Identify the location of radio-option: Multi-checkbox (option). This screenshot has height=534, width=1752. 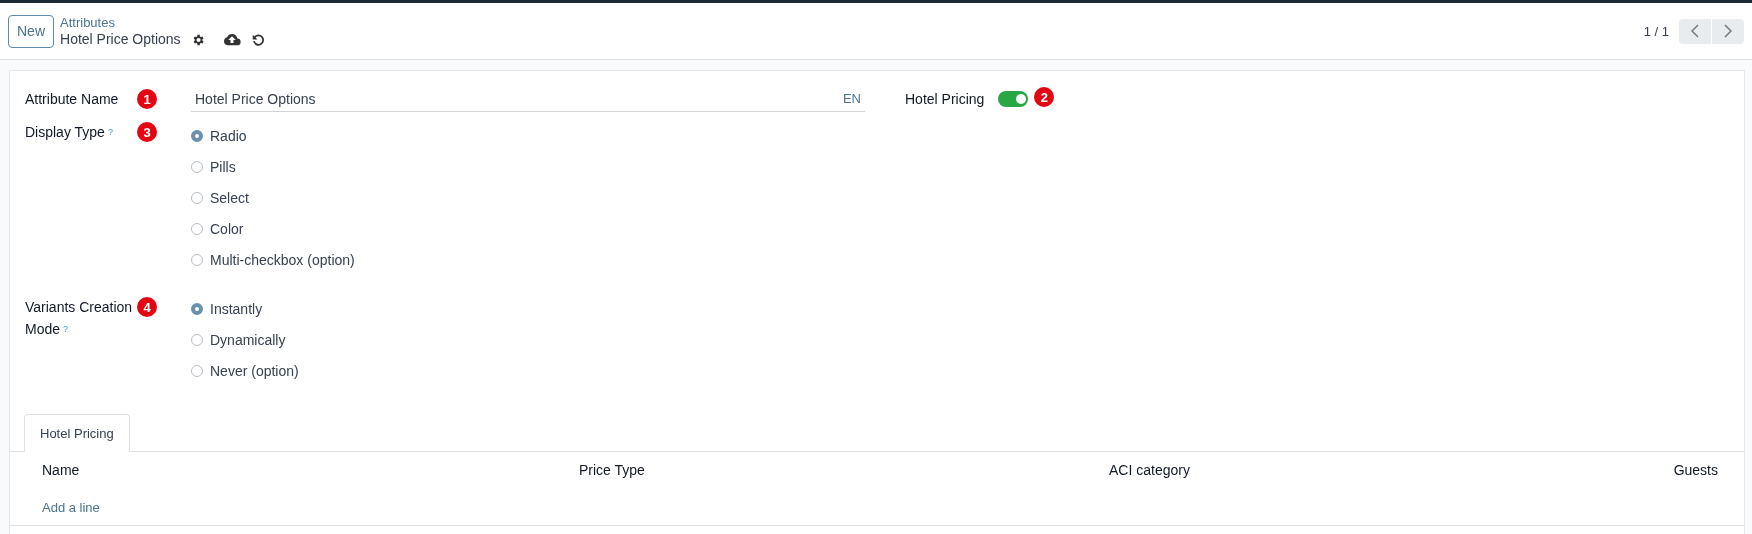
(533, 259).